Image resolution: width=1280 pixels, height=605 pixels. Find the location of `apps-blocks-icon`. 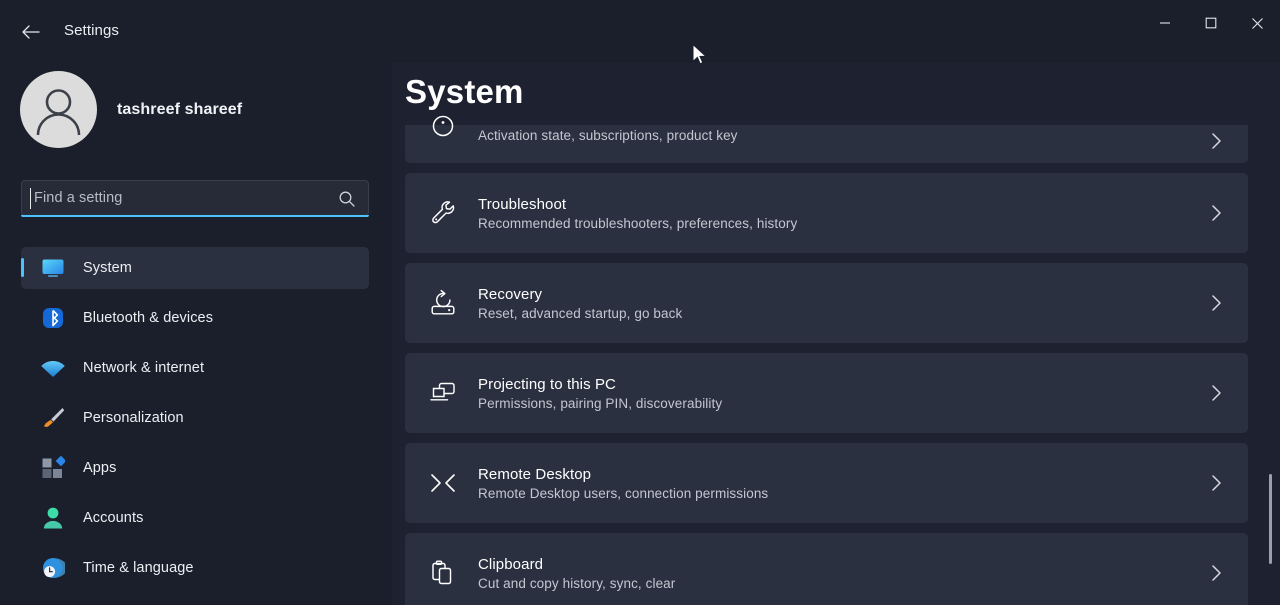

apps-blocks-icon is located at coordinates (53, 468).